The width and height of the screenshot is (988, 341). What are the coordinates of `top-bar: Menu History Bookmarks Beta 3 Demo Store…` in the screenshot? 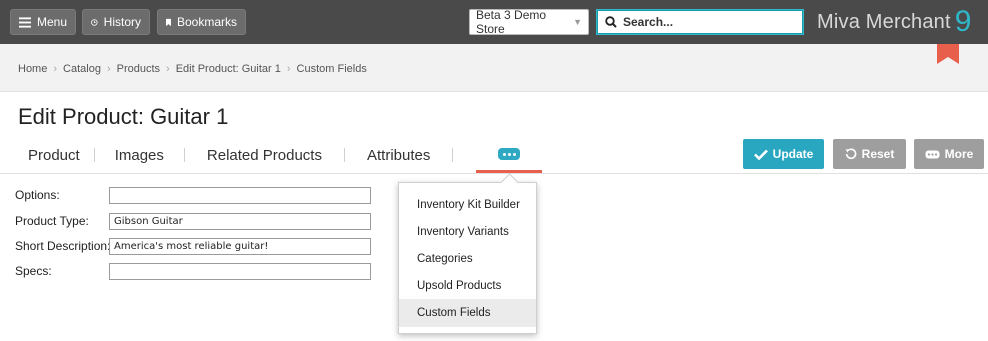 It's located at (494, 22).